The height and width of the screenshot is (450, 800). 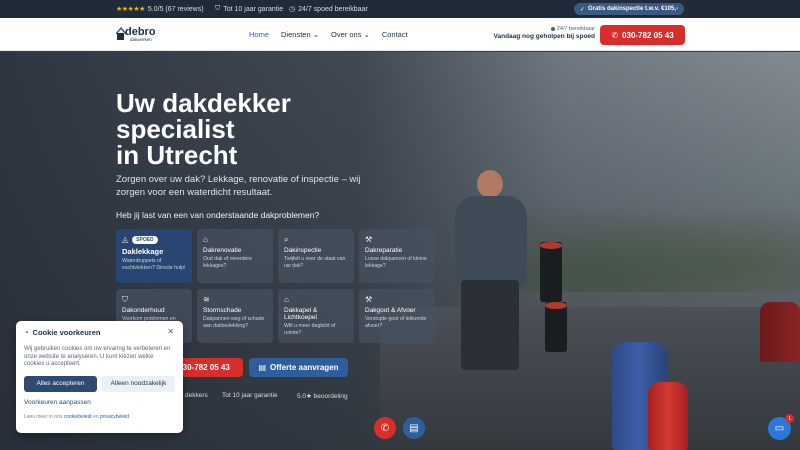 What do you see at coordinates (66, 332) in the screenshot?
I see `cookie-title: Cookie voorkeuren` at bounding box center [66, 332].